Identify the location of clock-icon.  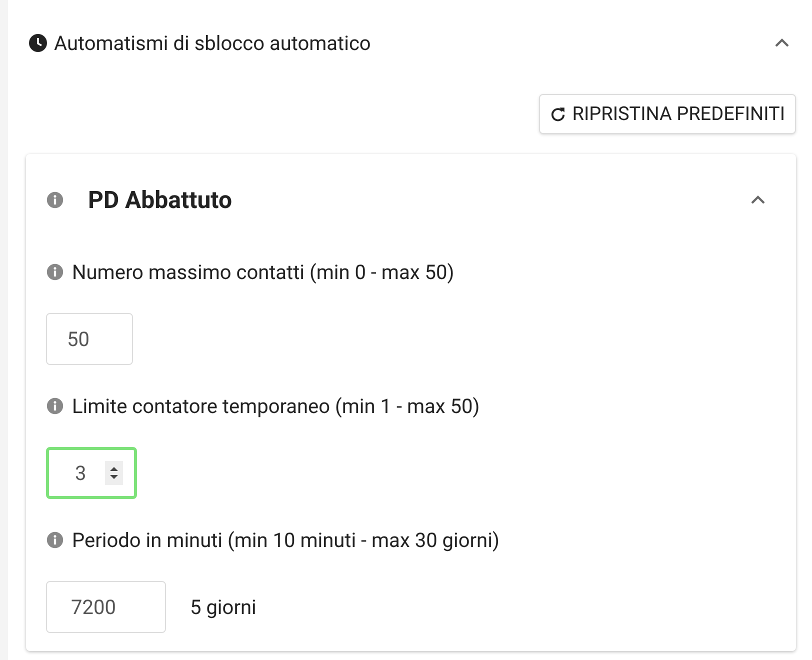
(38, 43).